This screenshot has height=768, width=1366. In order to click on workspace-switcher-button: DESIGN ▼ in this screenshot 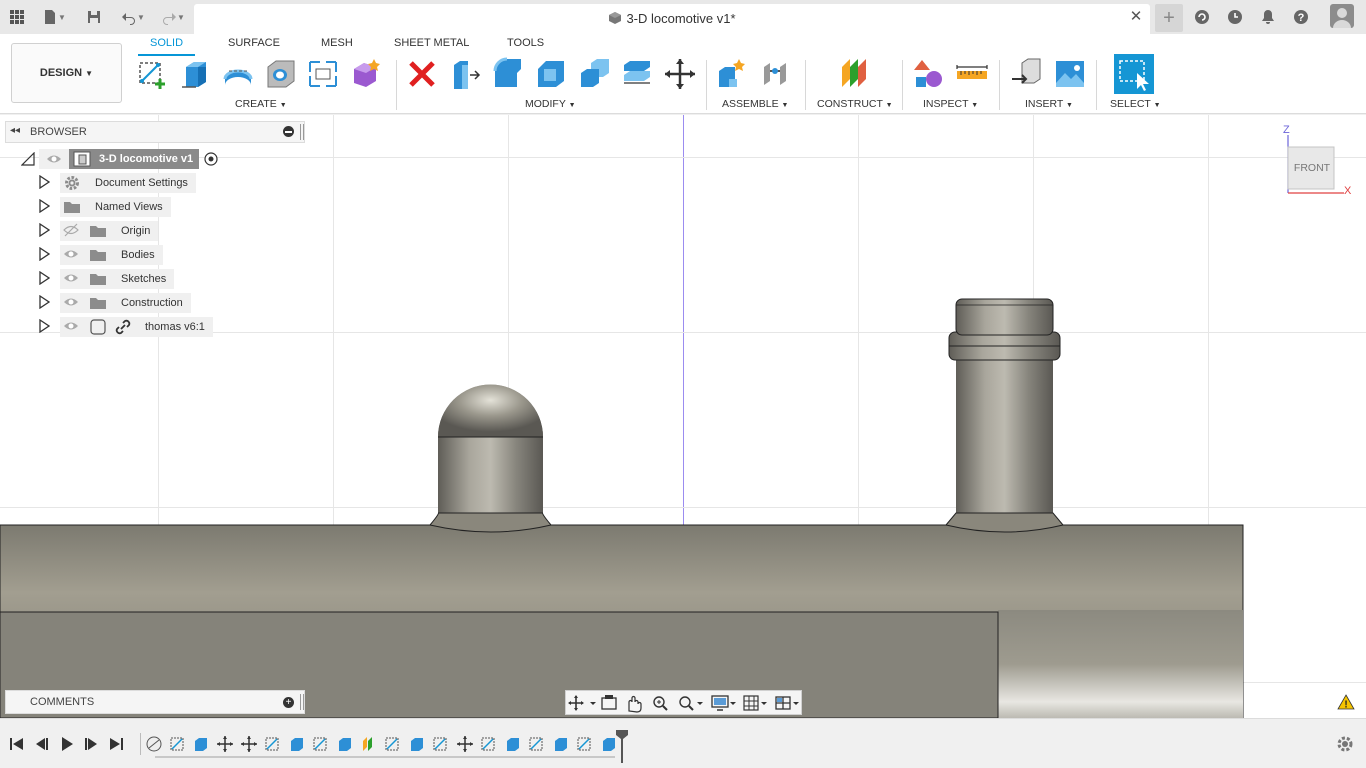, I will do `click(66, 73)`.